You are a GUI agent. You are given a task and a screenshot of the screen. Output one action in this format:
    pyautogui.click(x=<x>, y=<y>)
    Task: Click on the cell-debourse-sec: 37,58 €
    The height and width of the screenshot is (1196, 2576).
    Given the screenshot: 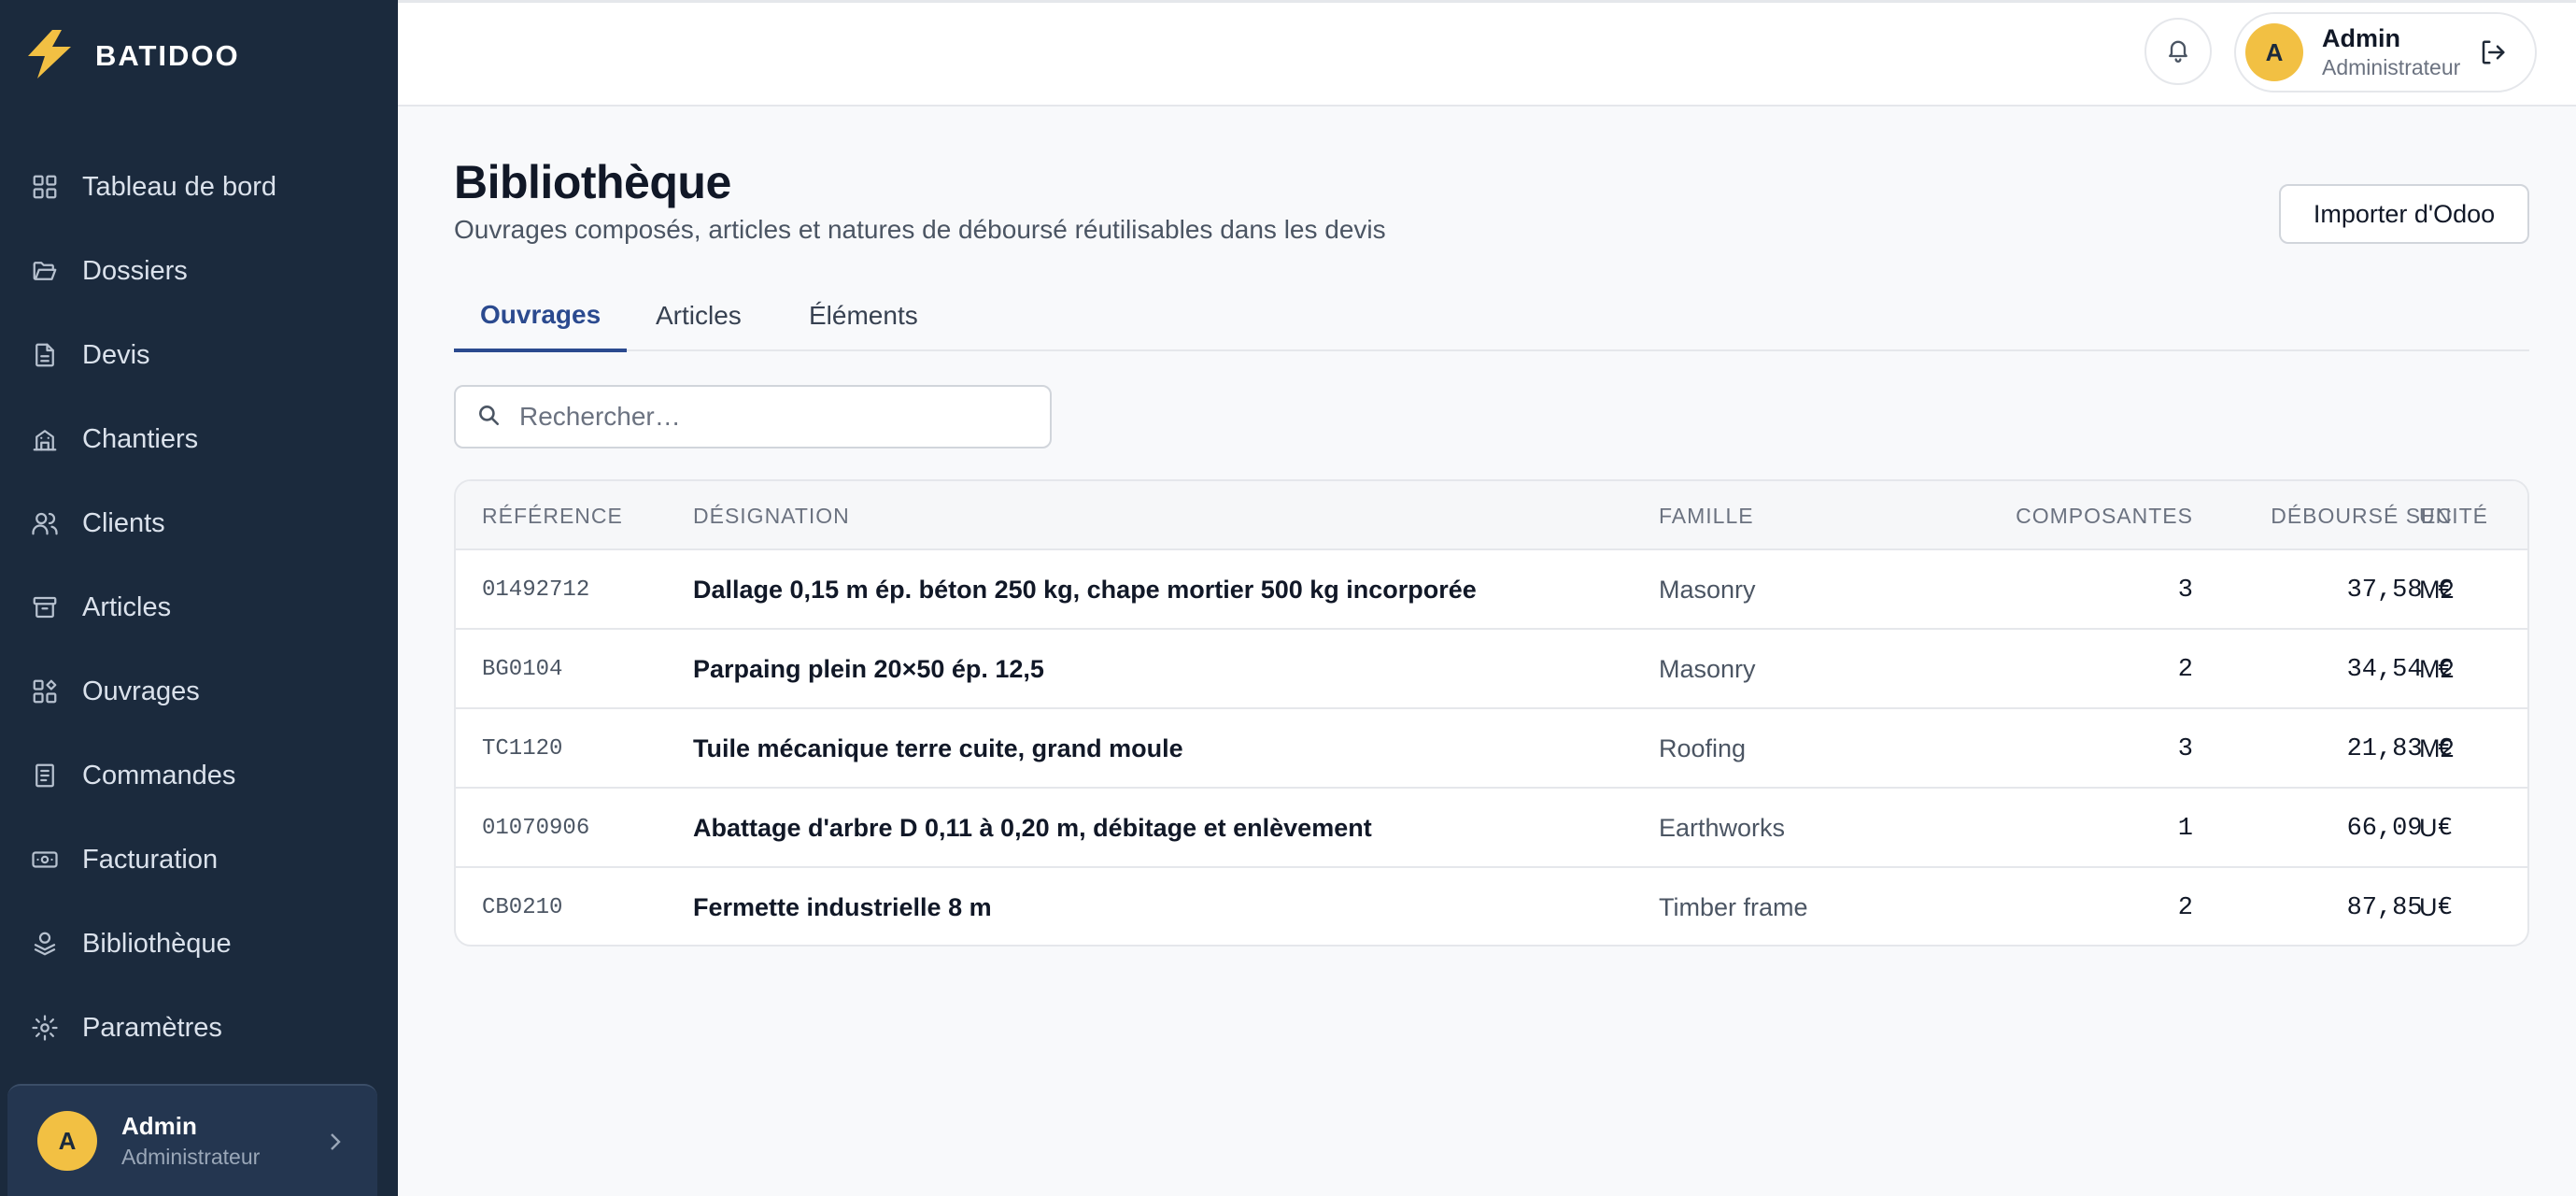 What is the action you would take?
    pyautogui.click(x=2399, y=590)
    